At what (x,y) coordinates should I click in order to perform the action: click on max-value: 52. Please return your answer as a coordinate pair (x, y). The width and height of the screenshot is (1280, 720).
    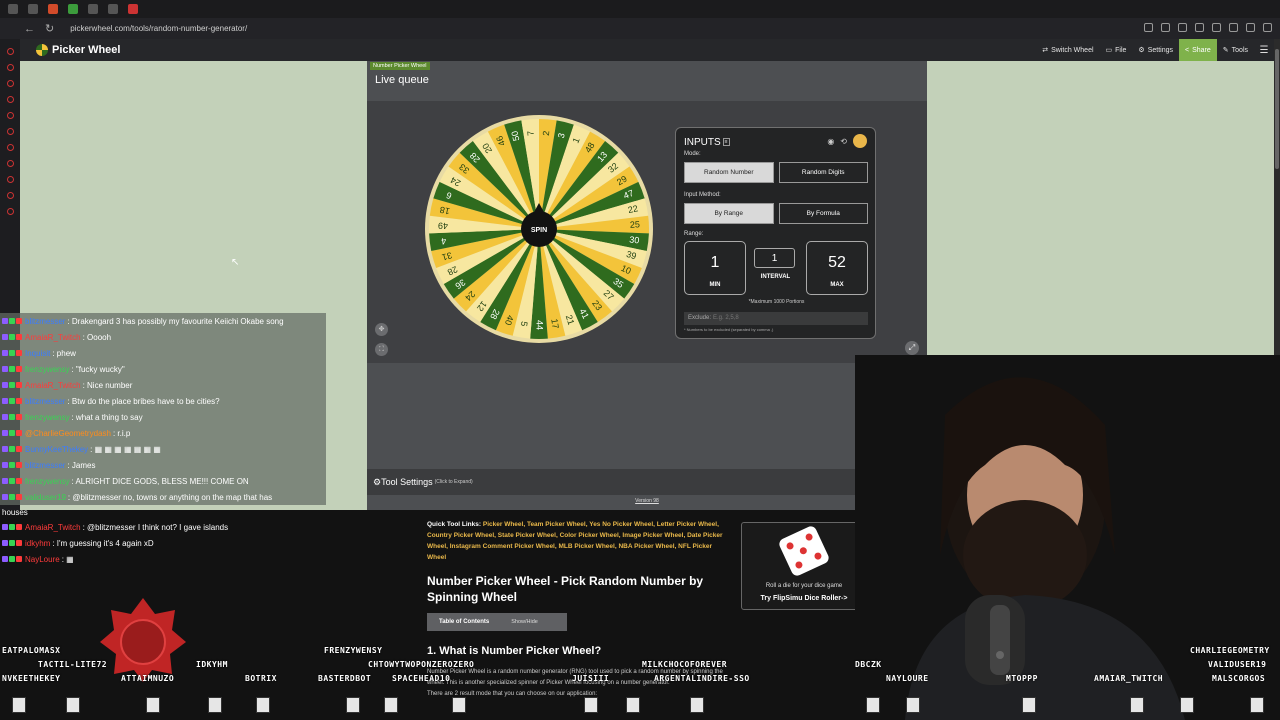
    Looking at the image, I should click on (837, 263).